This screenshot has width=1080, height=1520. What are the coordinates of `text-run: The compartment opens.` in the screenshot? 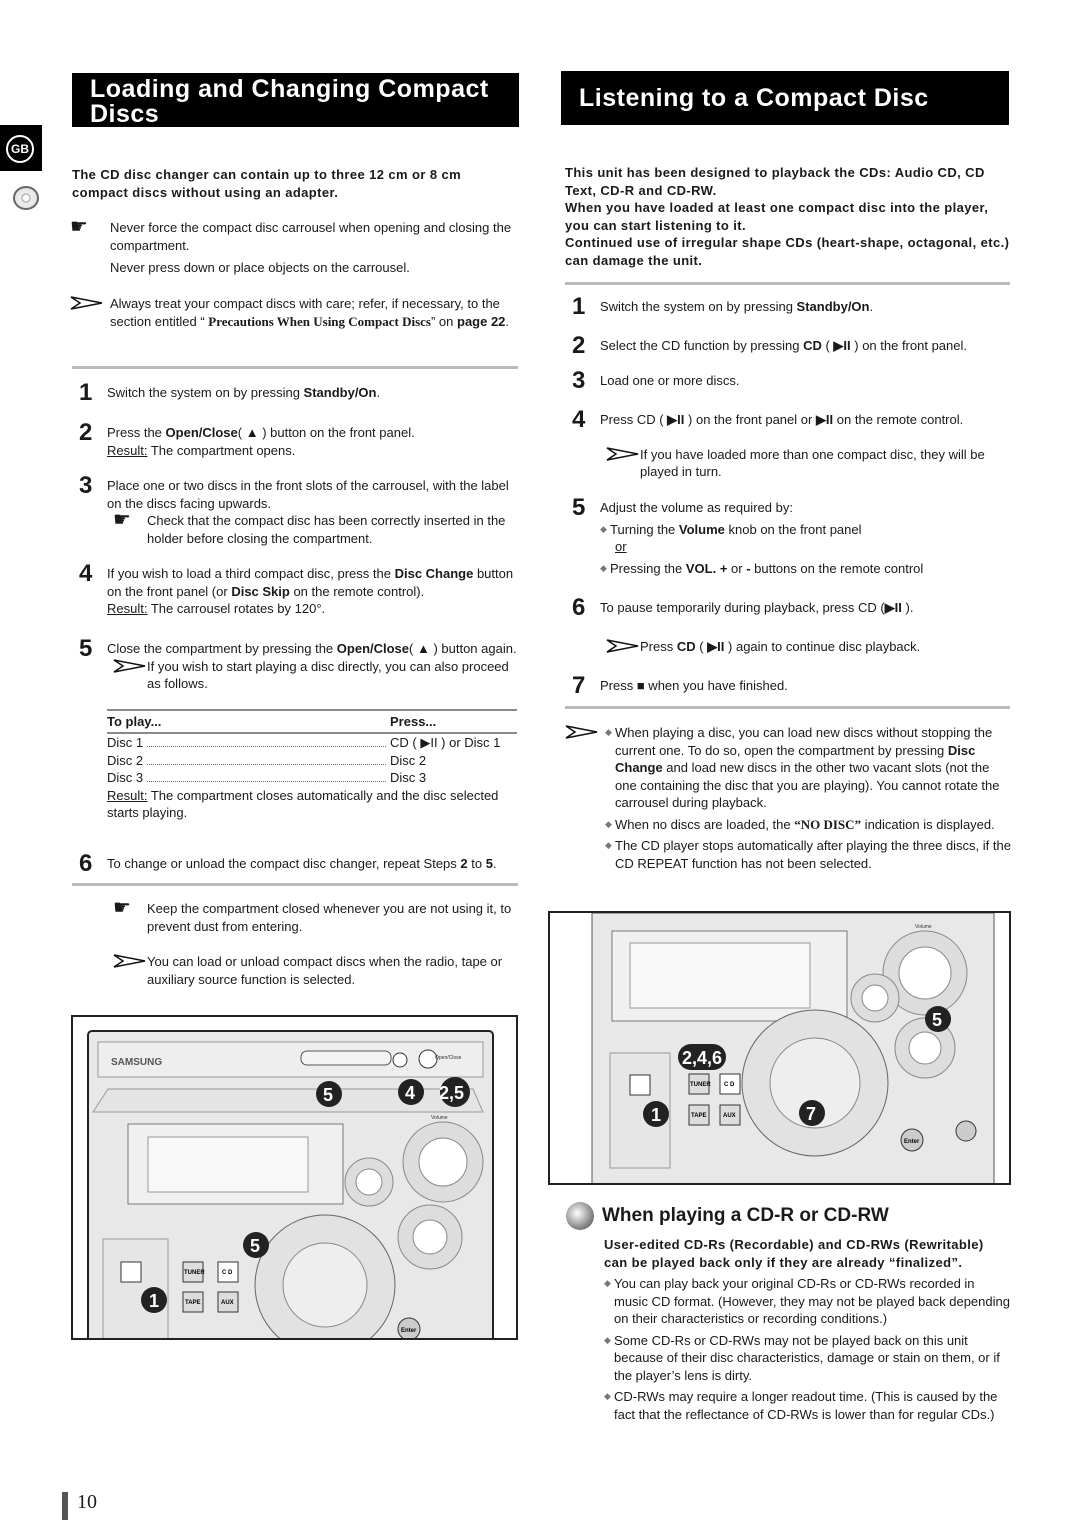 It's located at (221, 450).